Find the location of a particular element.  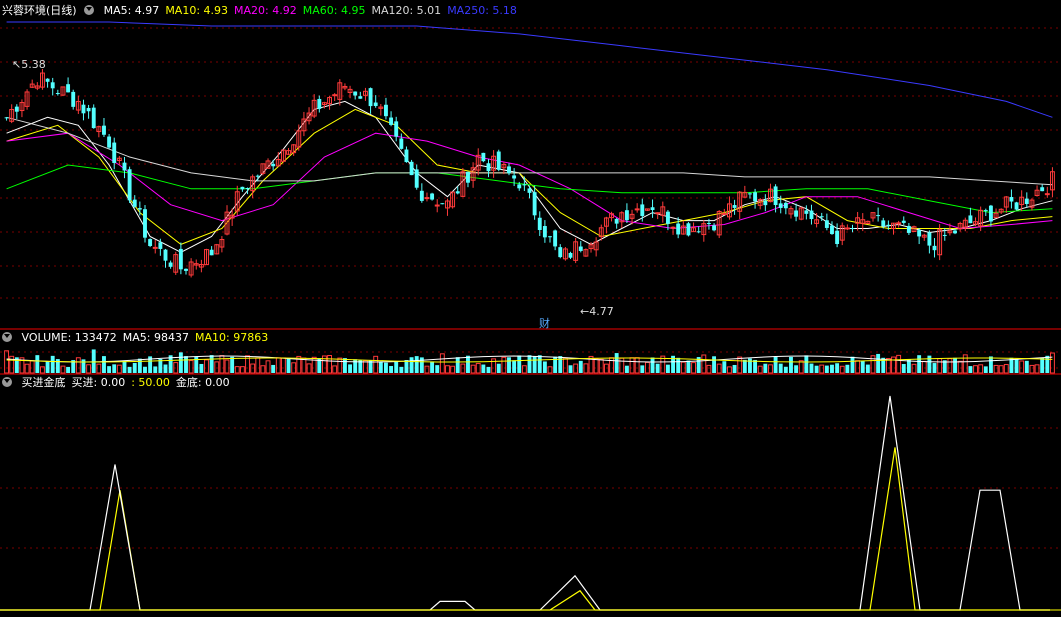

indicator-panel-header: 买进金底 买进: 0.00: 50.00 金底: 0.00 is located at coordinates (122, 383).